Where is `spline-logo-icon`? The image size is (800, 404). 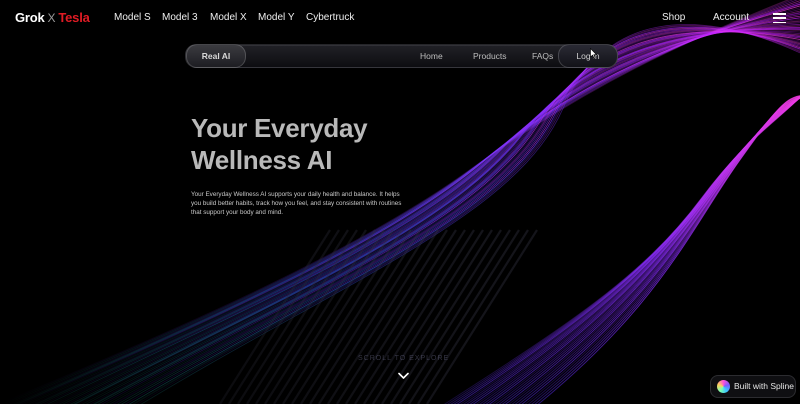
spline-logo-icon is located at coordinates (723, 386).